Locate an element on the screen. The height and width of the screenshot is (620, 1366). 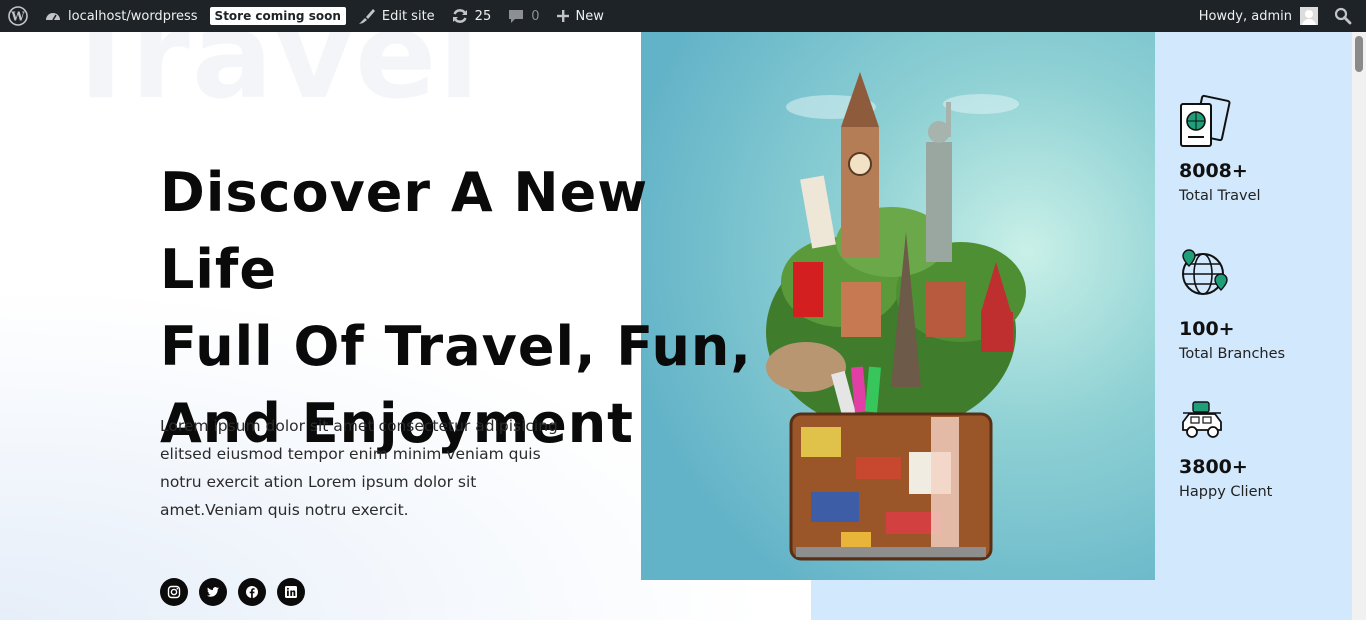
instagram-icon is located at coordinates (174, 592).